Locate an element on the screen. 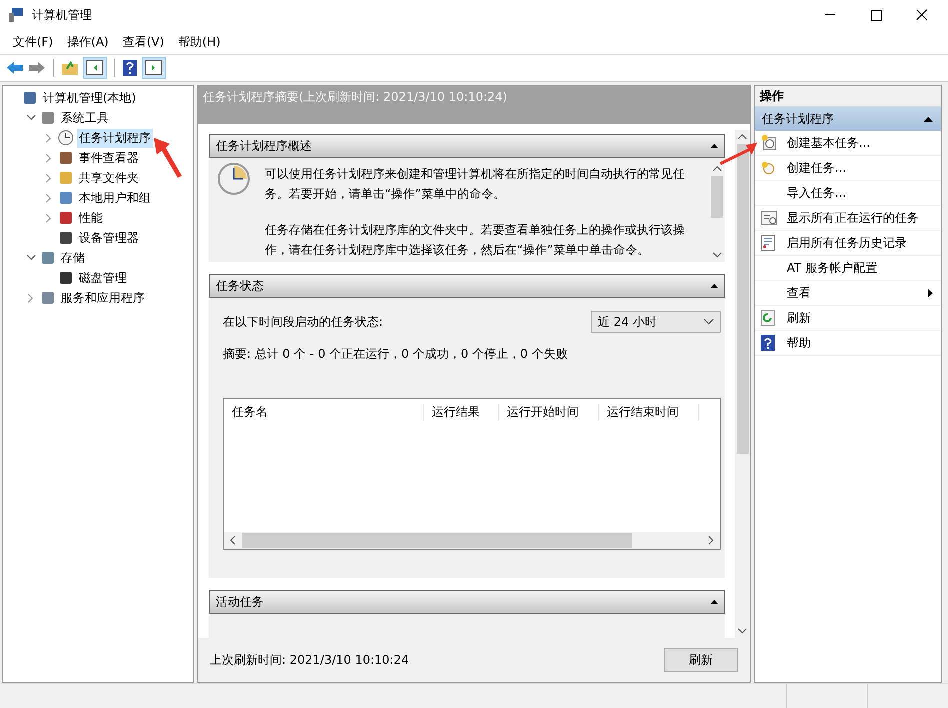  summary-text: 摘要: 总计 0 个 - 0 个正在运行，0 个成功，0 个停止，0 个失败 is located at coordinates (396, 354).